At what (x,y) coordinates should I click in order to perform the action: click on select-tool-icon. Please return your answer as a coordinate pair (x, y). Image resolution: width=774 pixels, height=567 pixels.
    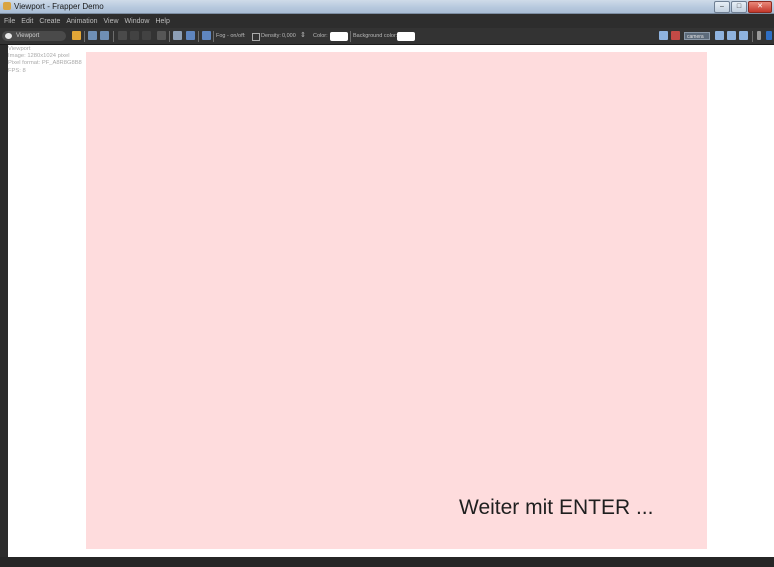
    Looking at the image, I should click on (122, 35).